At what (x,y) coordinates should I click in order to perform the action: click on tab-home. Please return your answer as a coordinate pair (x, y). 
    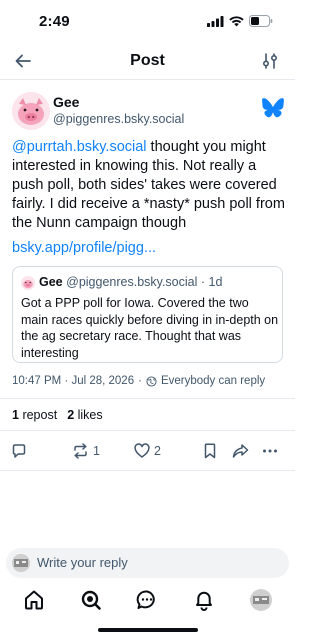
    Looking at the image, I should click on (34, 600).